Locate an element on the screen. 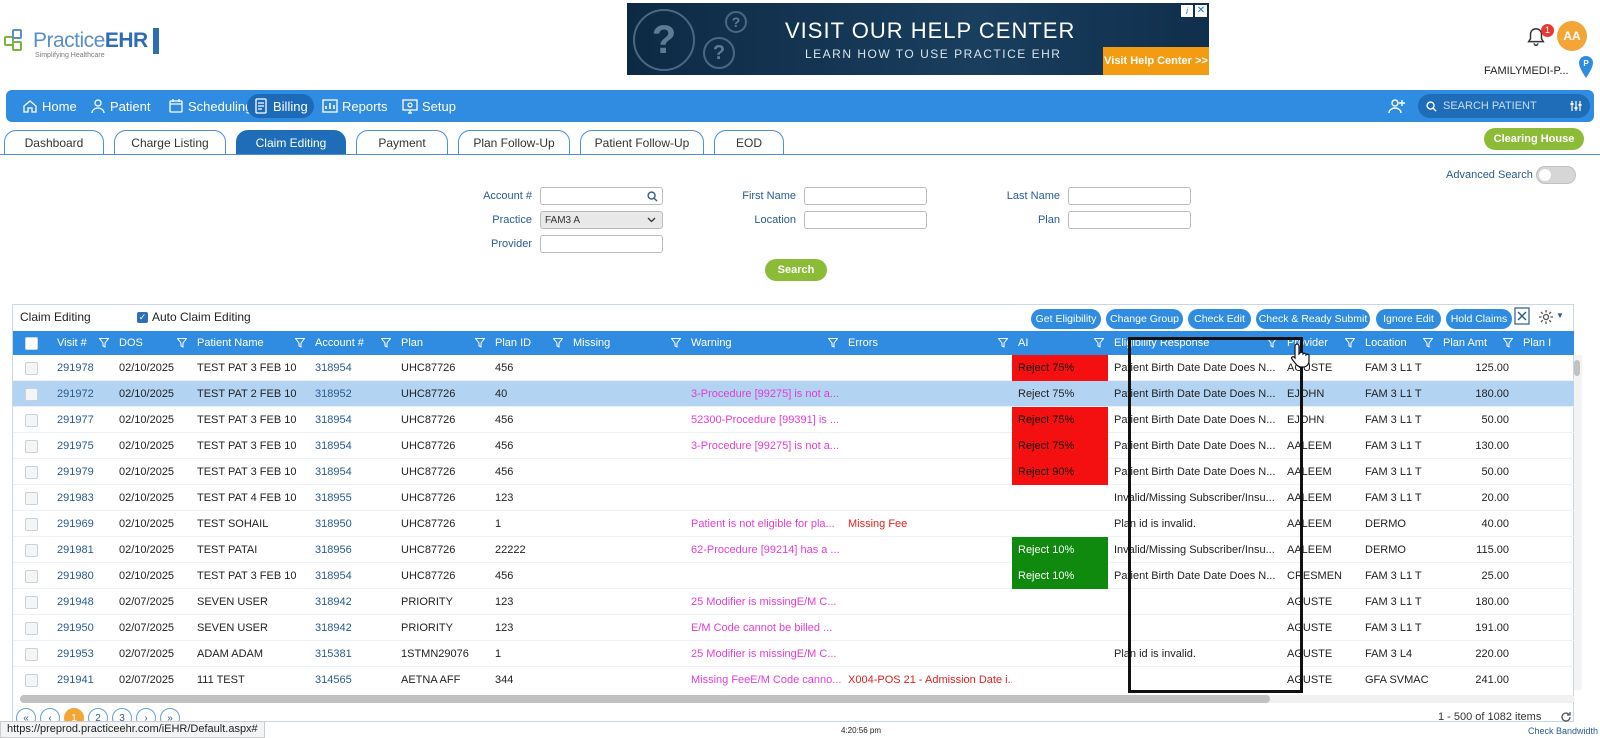  col-header-location: Location is located at coordinates (1398, 343).